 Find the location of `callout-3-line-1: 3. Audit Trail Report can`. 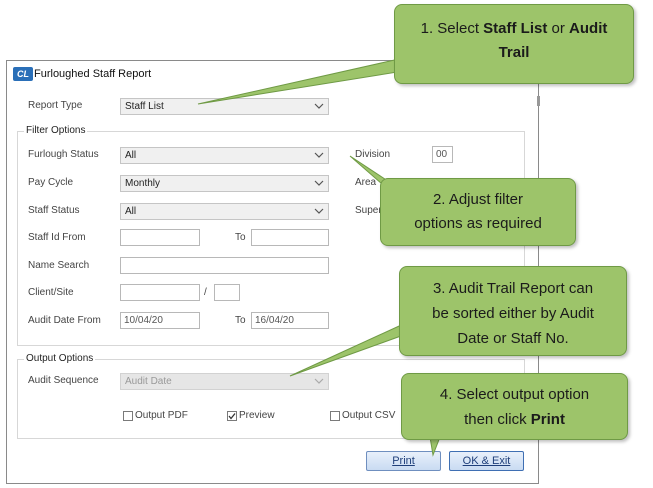

callout-3-line-1: 3. Audit Trail Report can is located at coordinates (513, 288).